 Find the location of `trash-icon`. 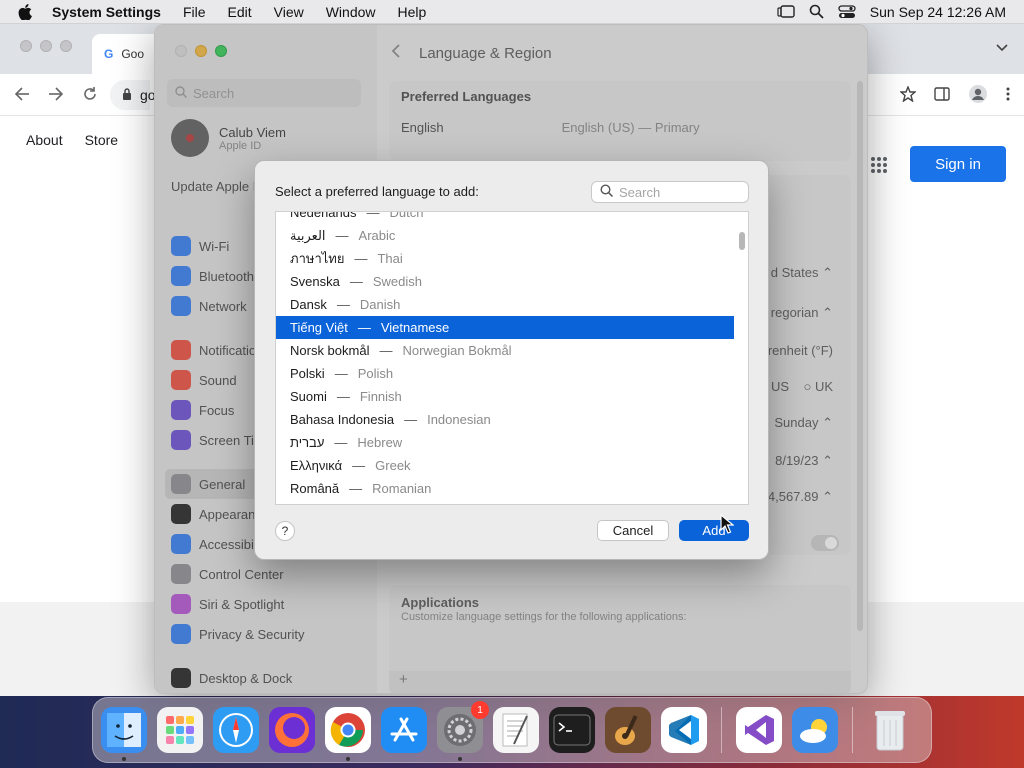

trash-icon is located at coordinates (890, 730).